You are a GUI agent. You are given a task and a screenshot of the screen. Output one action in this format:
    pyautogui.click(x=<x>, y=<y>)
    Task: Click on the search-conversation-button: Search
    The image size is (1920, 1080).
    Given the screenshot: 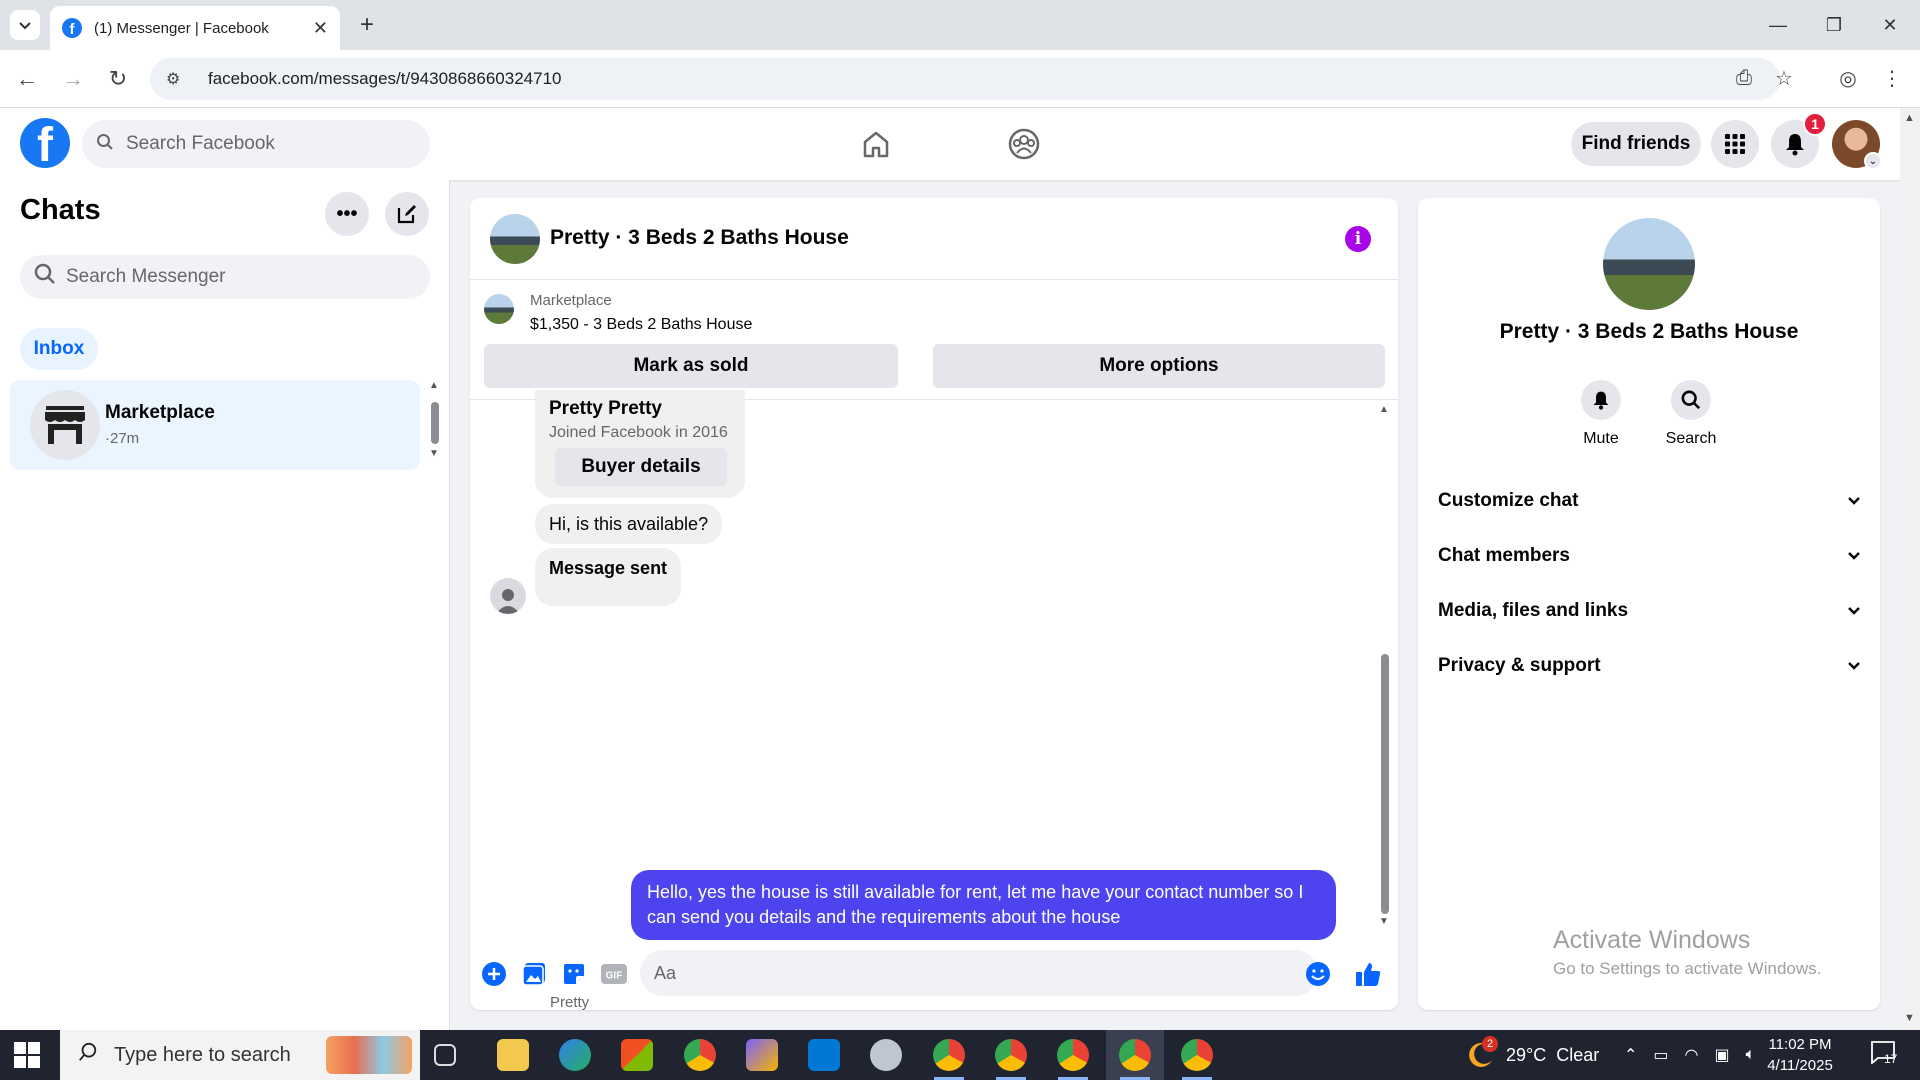 What is the action you would take?
    pyautogui.click(x=1691, y=414)
    